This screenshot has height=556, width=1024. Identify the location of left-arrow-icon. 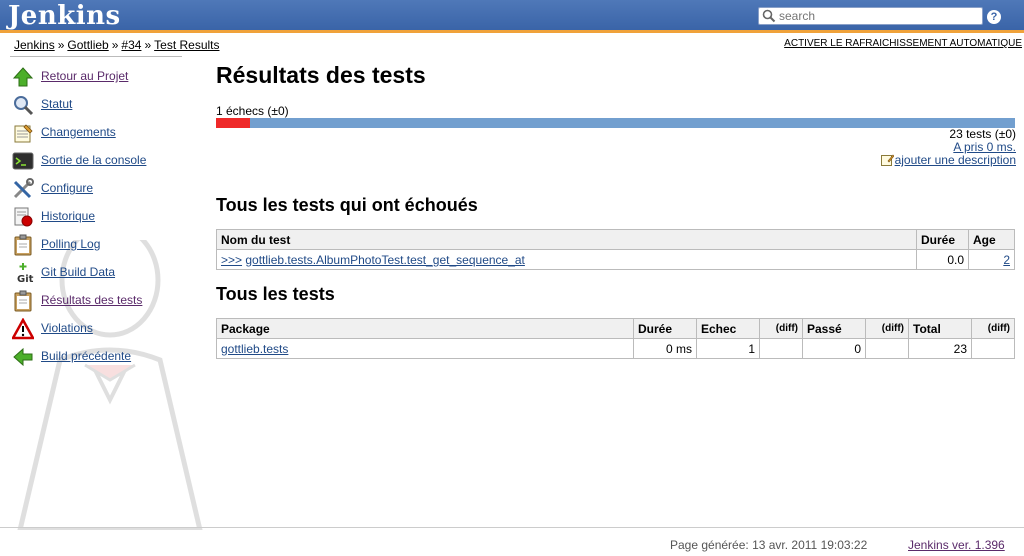
(23, 357).